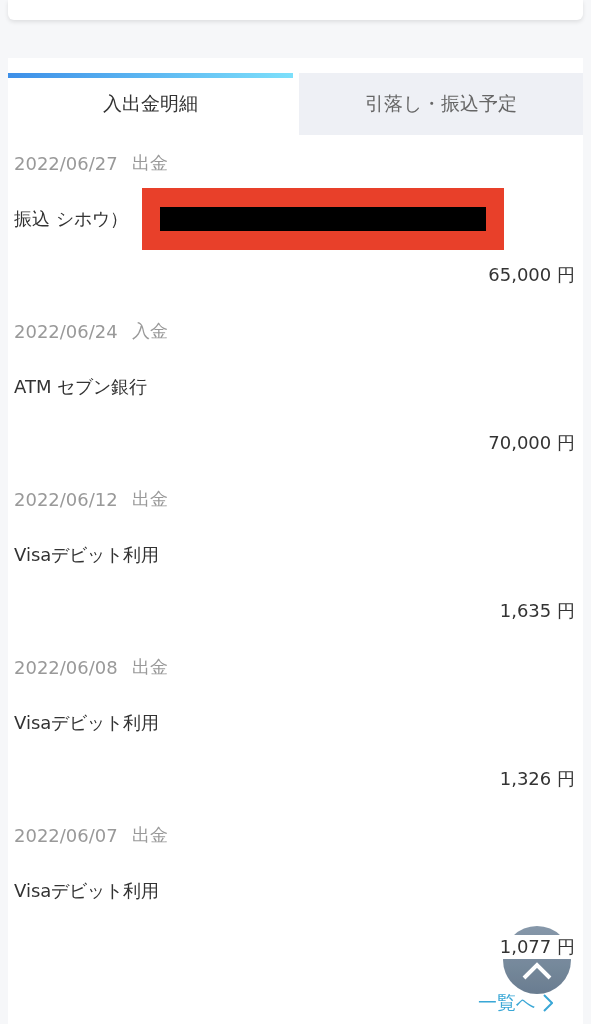 Image resolution: width=591 pixels, height=1024 pixels. Describe the element at coordinates (81, 387) in the screenshot. I see `transaction-description: ATM セブン銀行` at that location.